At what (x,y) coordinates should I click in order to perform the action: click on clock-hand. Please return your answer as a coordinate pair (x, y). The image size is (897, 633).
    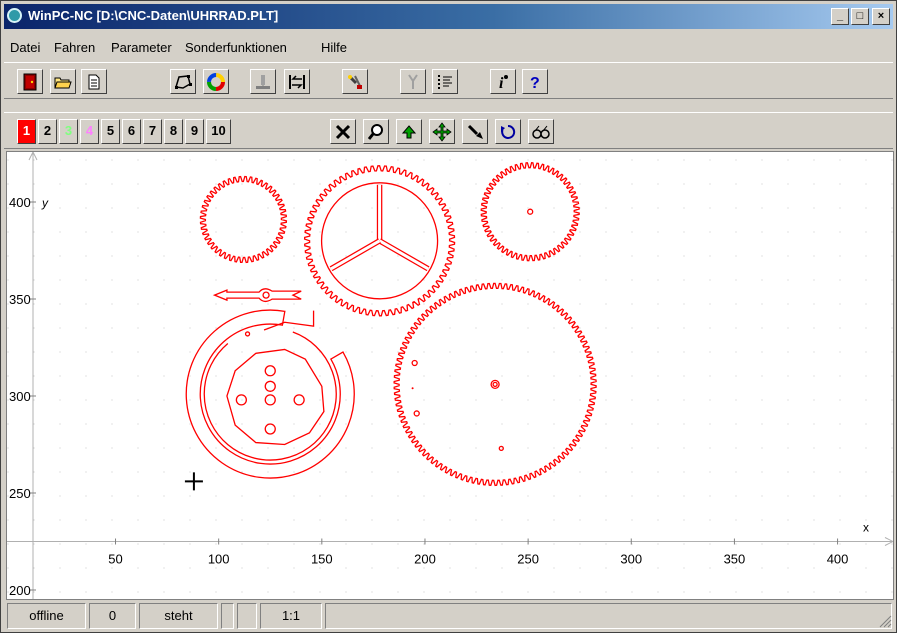
    Looking at the image, I should click on (257, 295).